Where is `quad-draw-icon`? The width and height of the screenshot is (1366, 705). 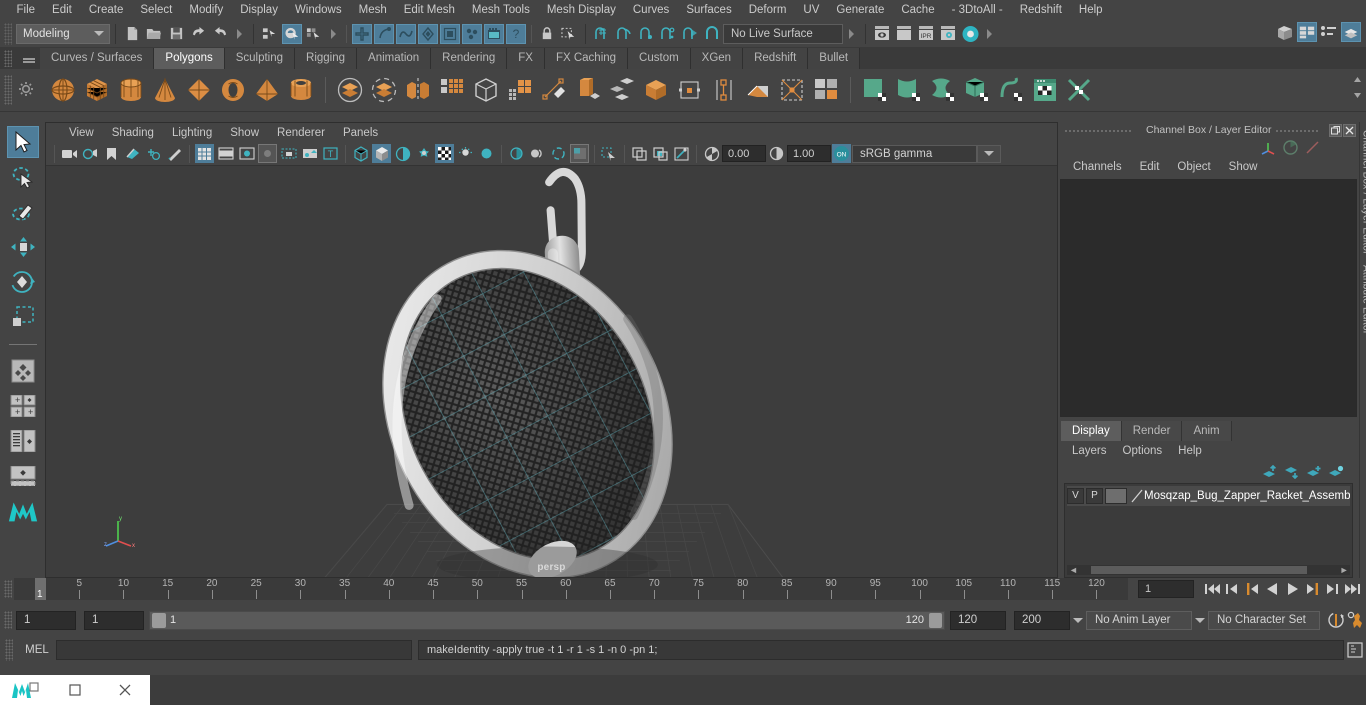 quad-draw-icon is located at coordinates (826, 90).